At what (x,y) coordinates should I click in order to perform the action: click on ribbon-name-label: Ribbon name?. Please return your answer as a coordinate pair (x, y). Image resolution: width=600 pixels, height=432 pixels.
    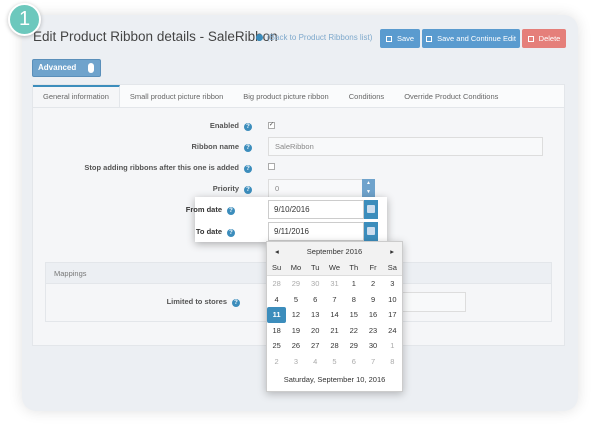
    Looking at the image, I should click on (142, 147).